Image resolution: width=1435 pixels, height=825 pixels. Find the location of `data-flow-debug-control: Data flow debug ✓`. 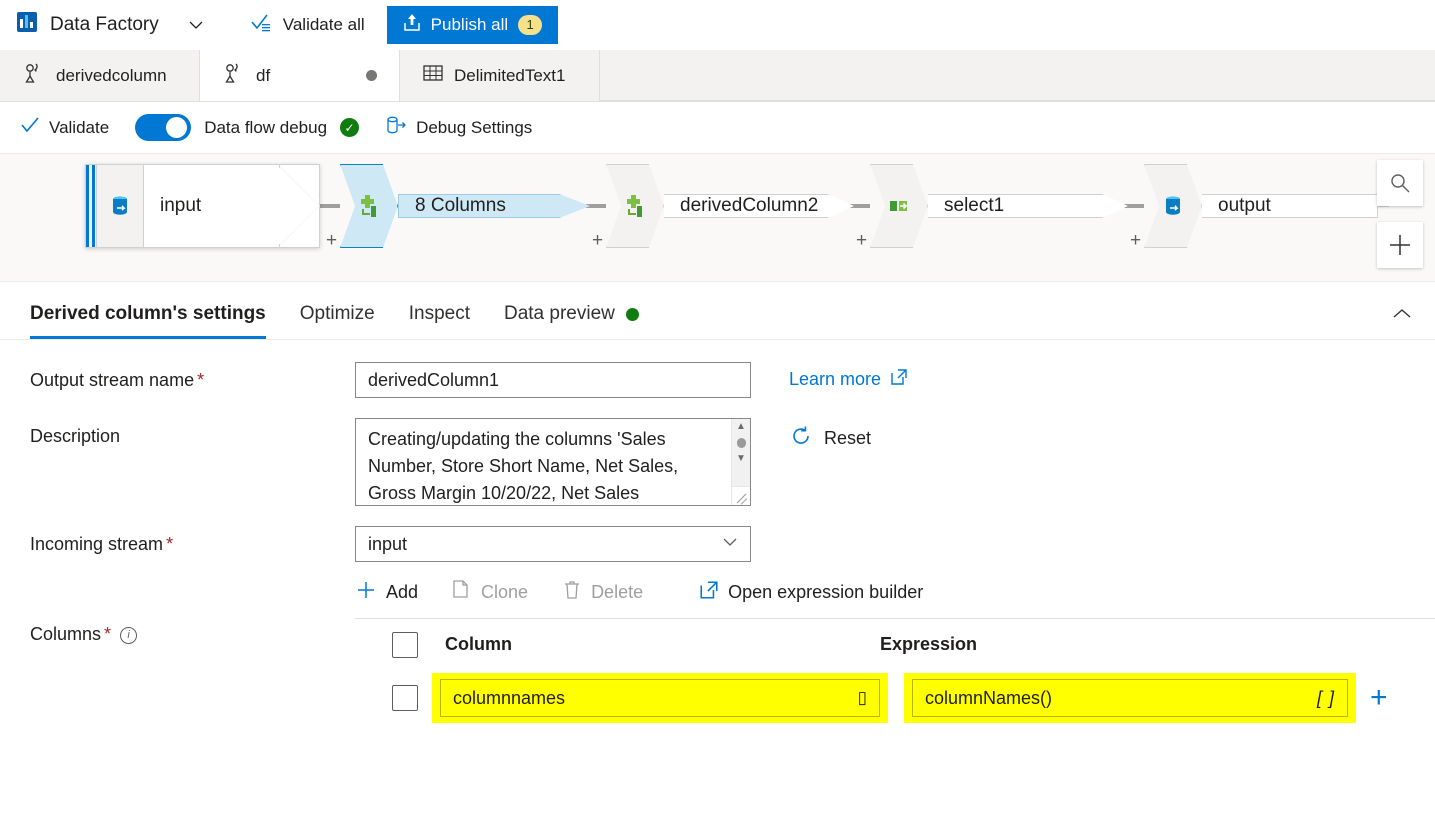

data-flow-debug-control: Data flow debug ✓ is located at coordinates (247, 127).